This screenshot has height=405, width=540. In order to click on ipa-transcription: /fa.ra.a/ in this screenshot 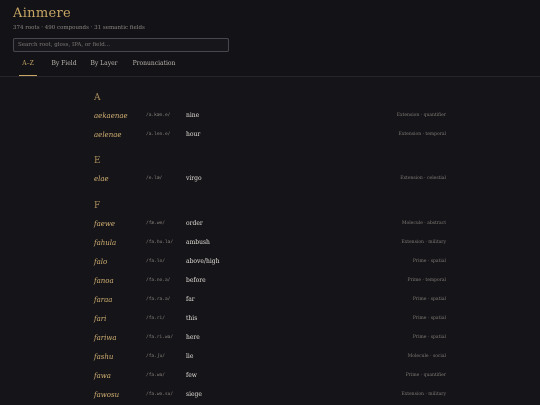, I will do `click(158, 299)`.